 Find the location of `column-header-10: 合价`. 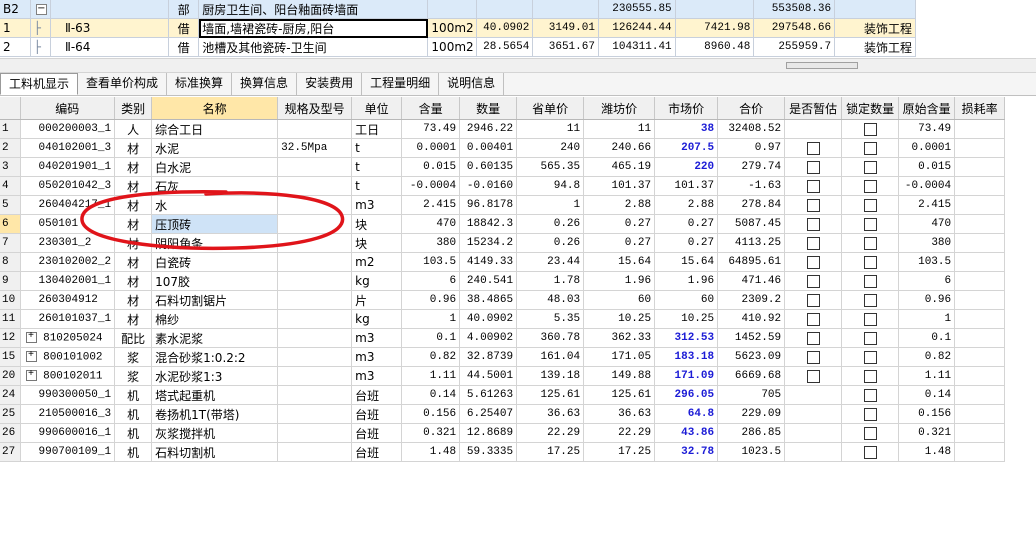

column-header-10: 合价 is located at coordinates (751, 108).